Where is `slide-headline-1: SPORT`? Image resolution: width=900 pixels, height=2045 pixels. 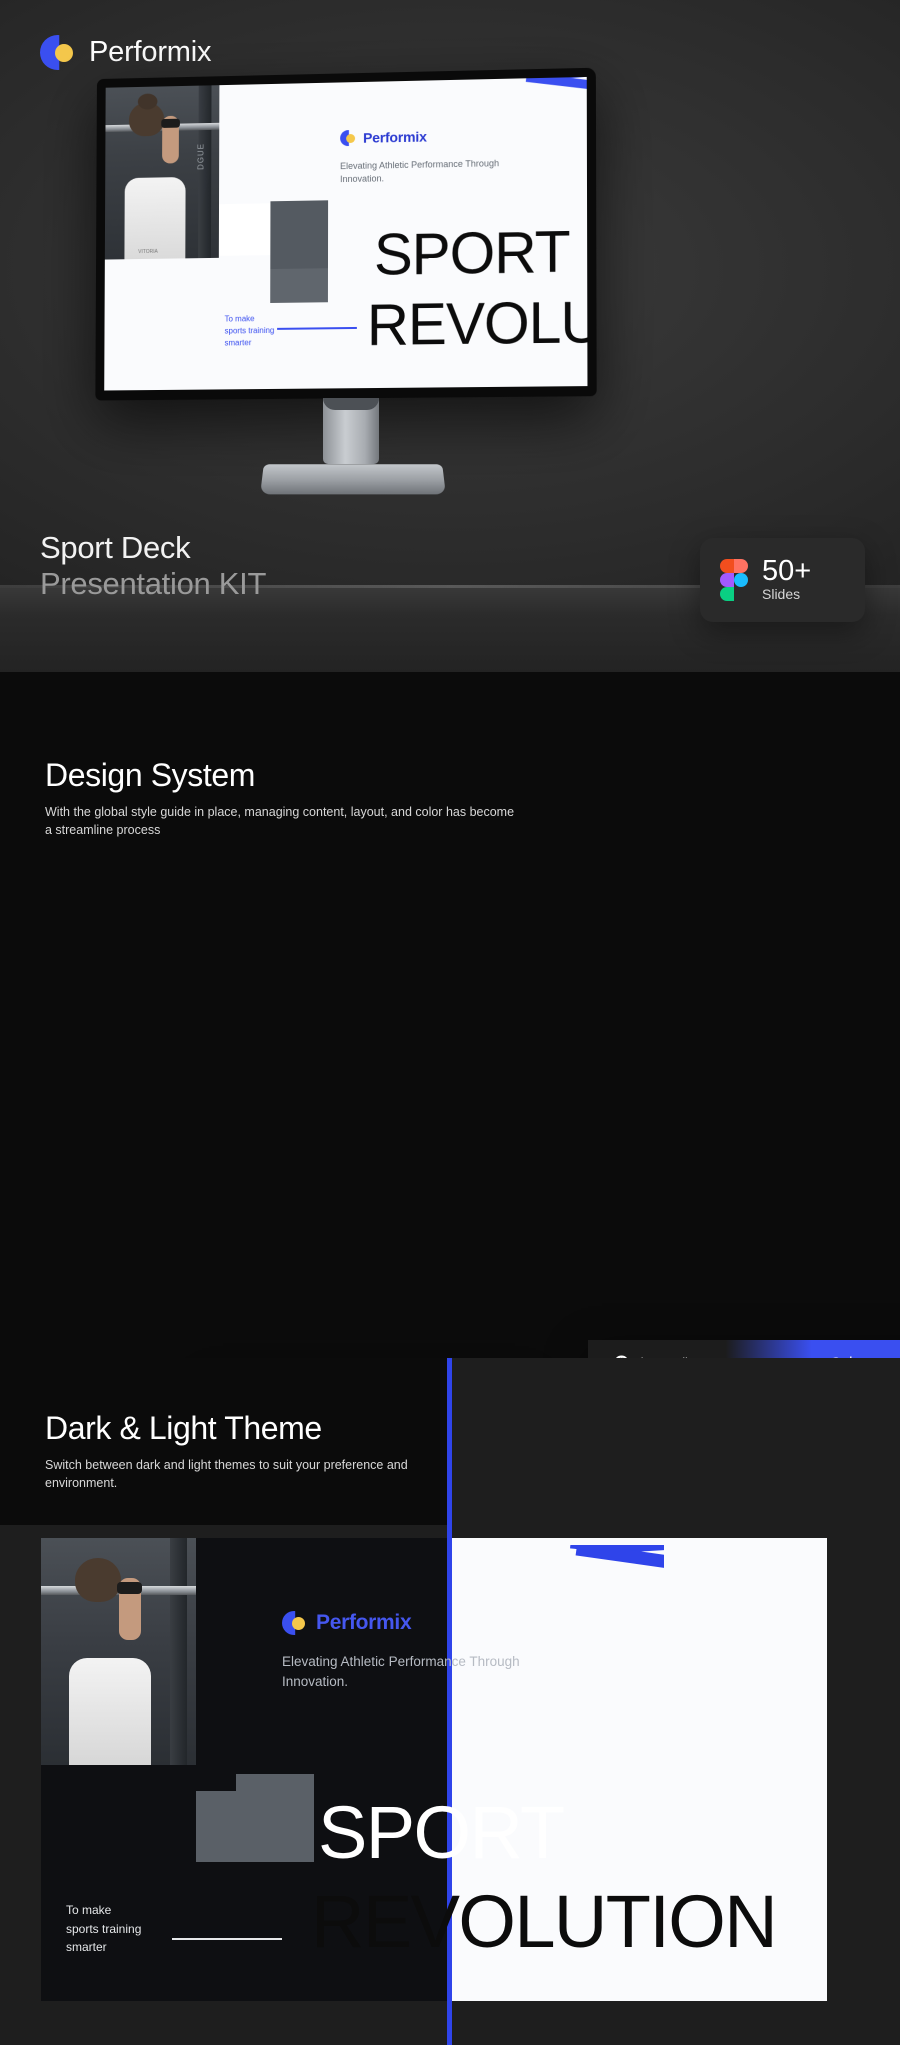 slide-headline-1: SPORT is located at coordinates (471, 253).